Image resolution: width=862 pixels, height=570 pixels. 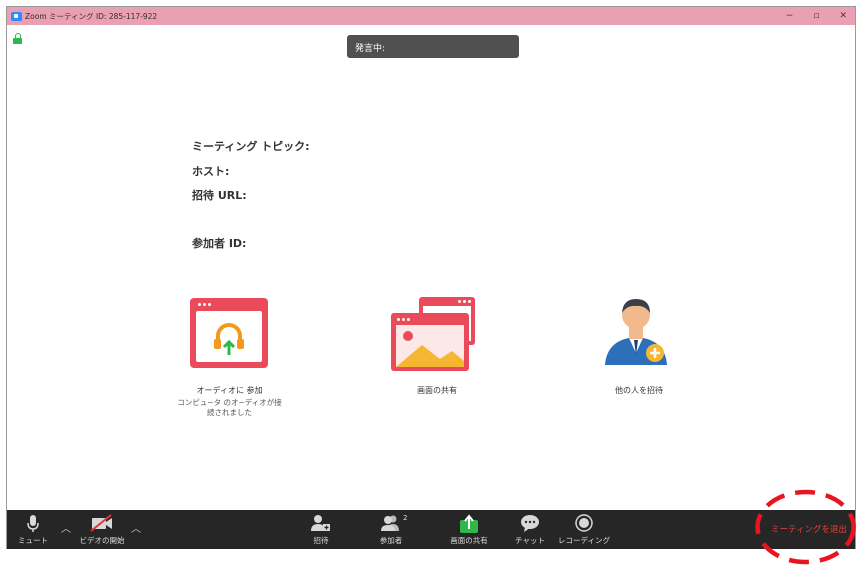 I want to click on share-screen-label: 画面の共有, so click(x=437, y=390).